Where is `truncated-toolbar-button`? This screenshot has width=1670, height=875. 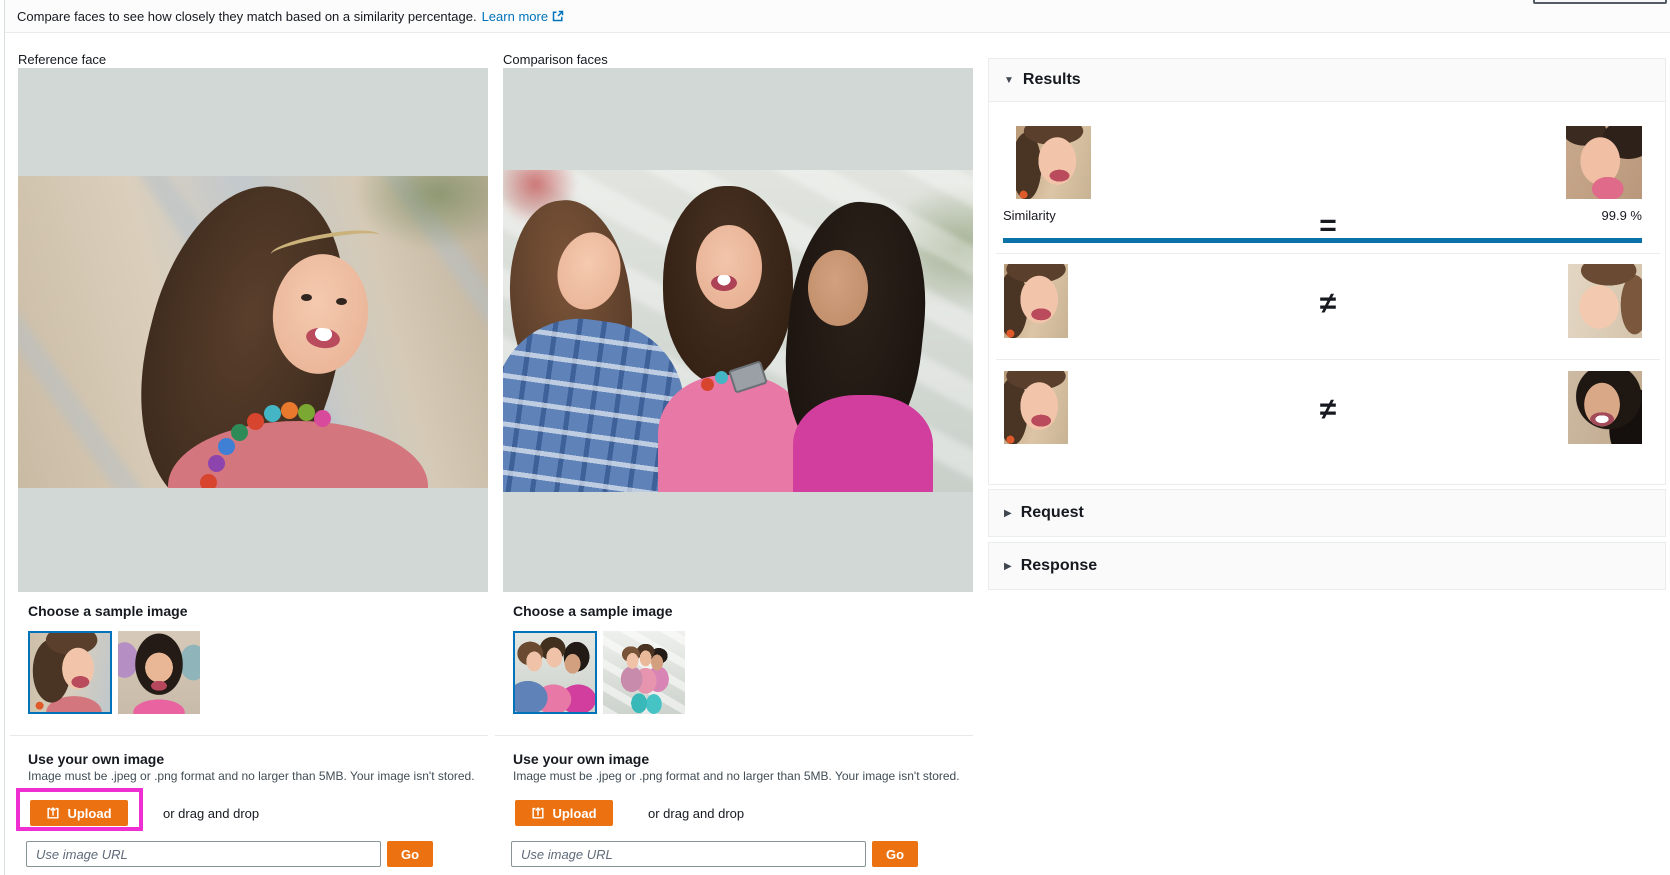 truncated-toolbar-button is located at coordinates (1600, 2).